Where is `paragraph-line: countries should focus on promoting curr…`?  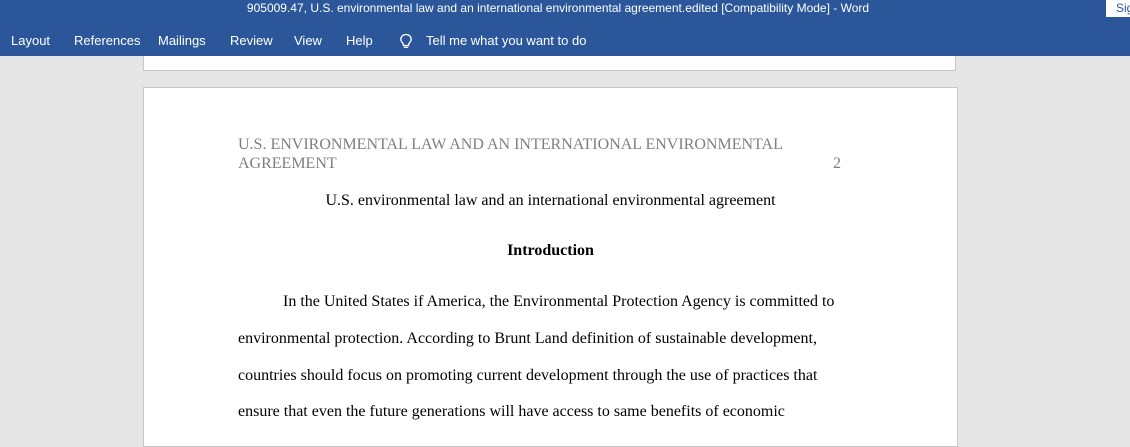
paragraph-line: countries should focus on promoting curr… is located at coordinates (528, 375).